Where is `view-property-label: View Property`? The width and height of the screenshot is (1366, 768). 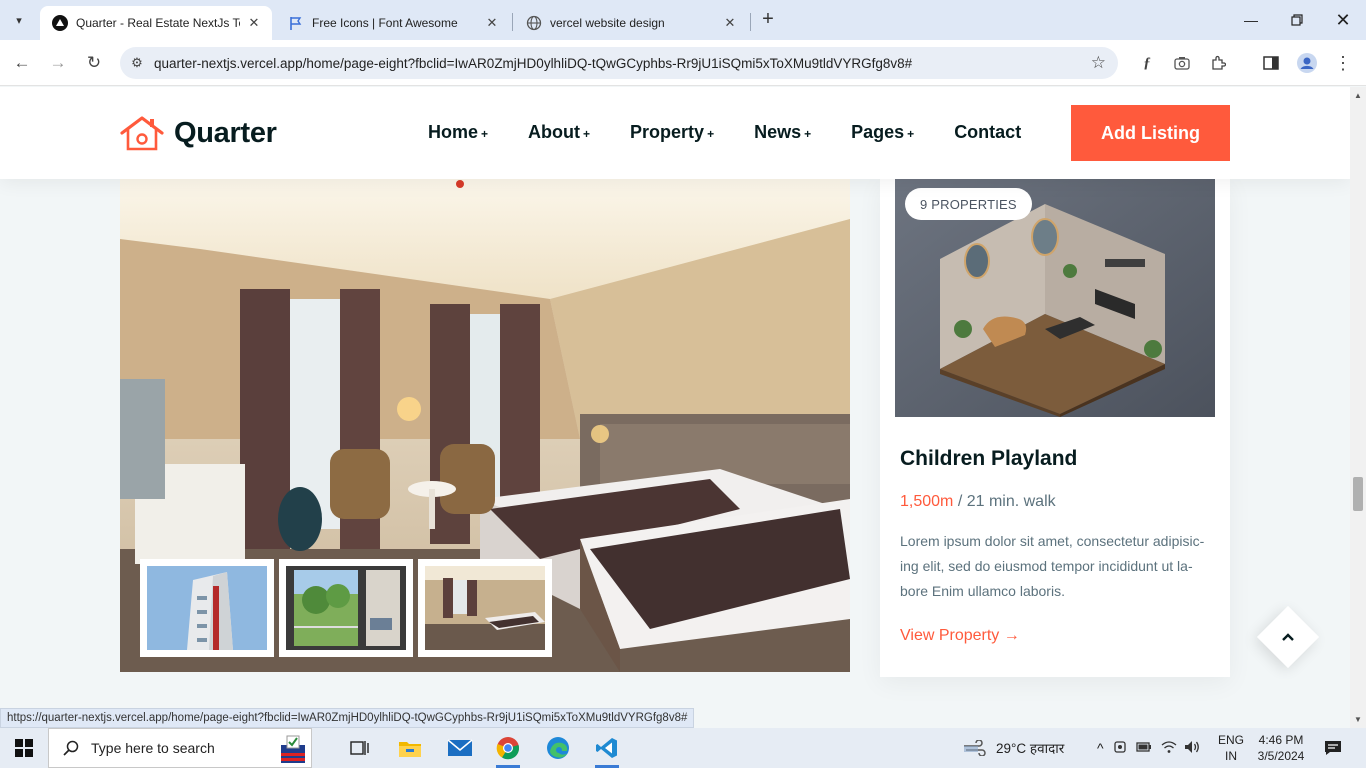 view-property-label: View Property is located at coordinates (950, 635).